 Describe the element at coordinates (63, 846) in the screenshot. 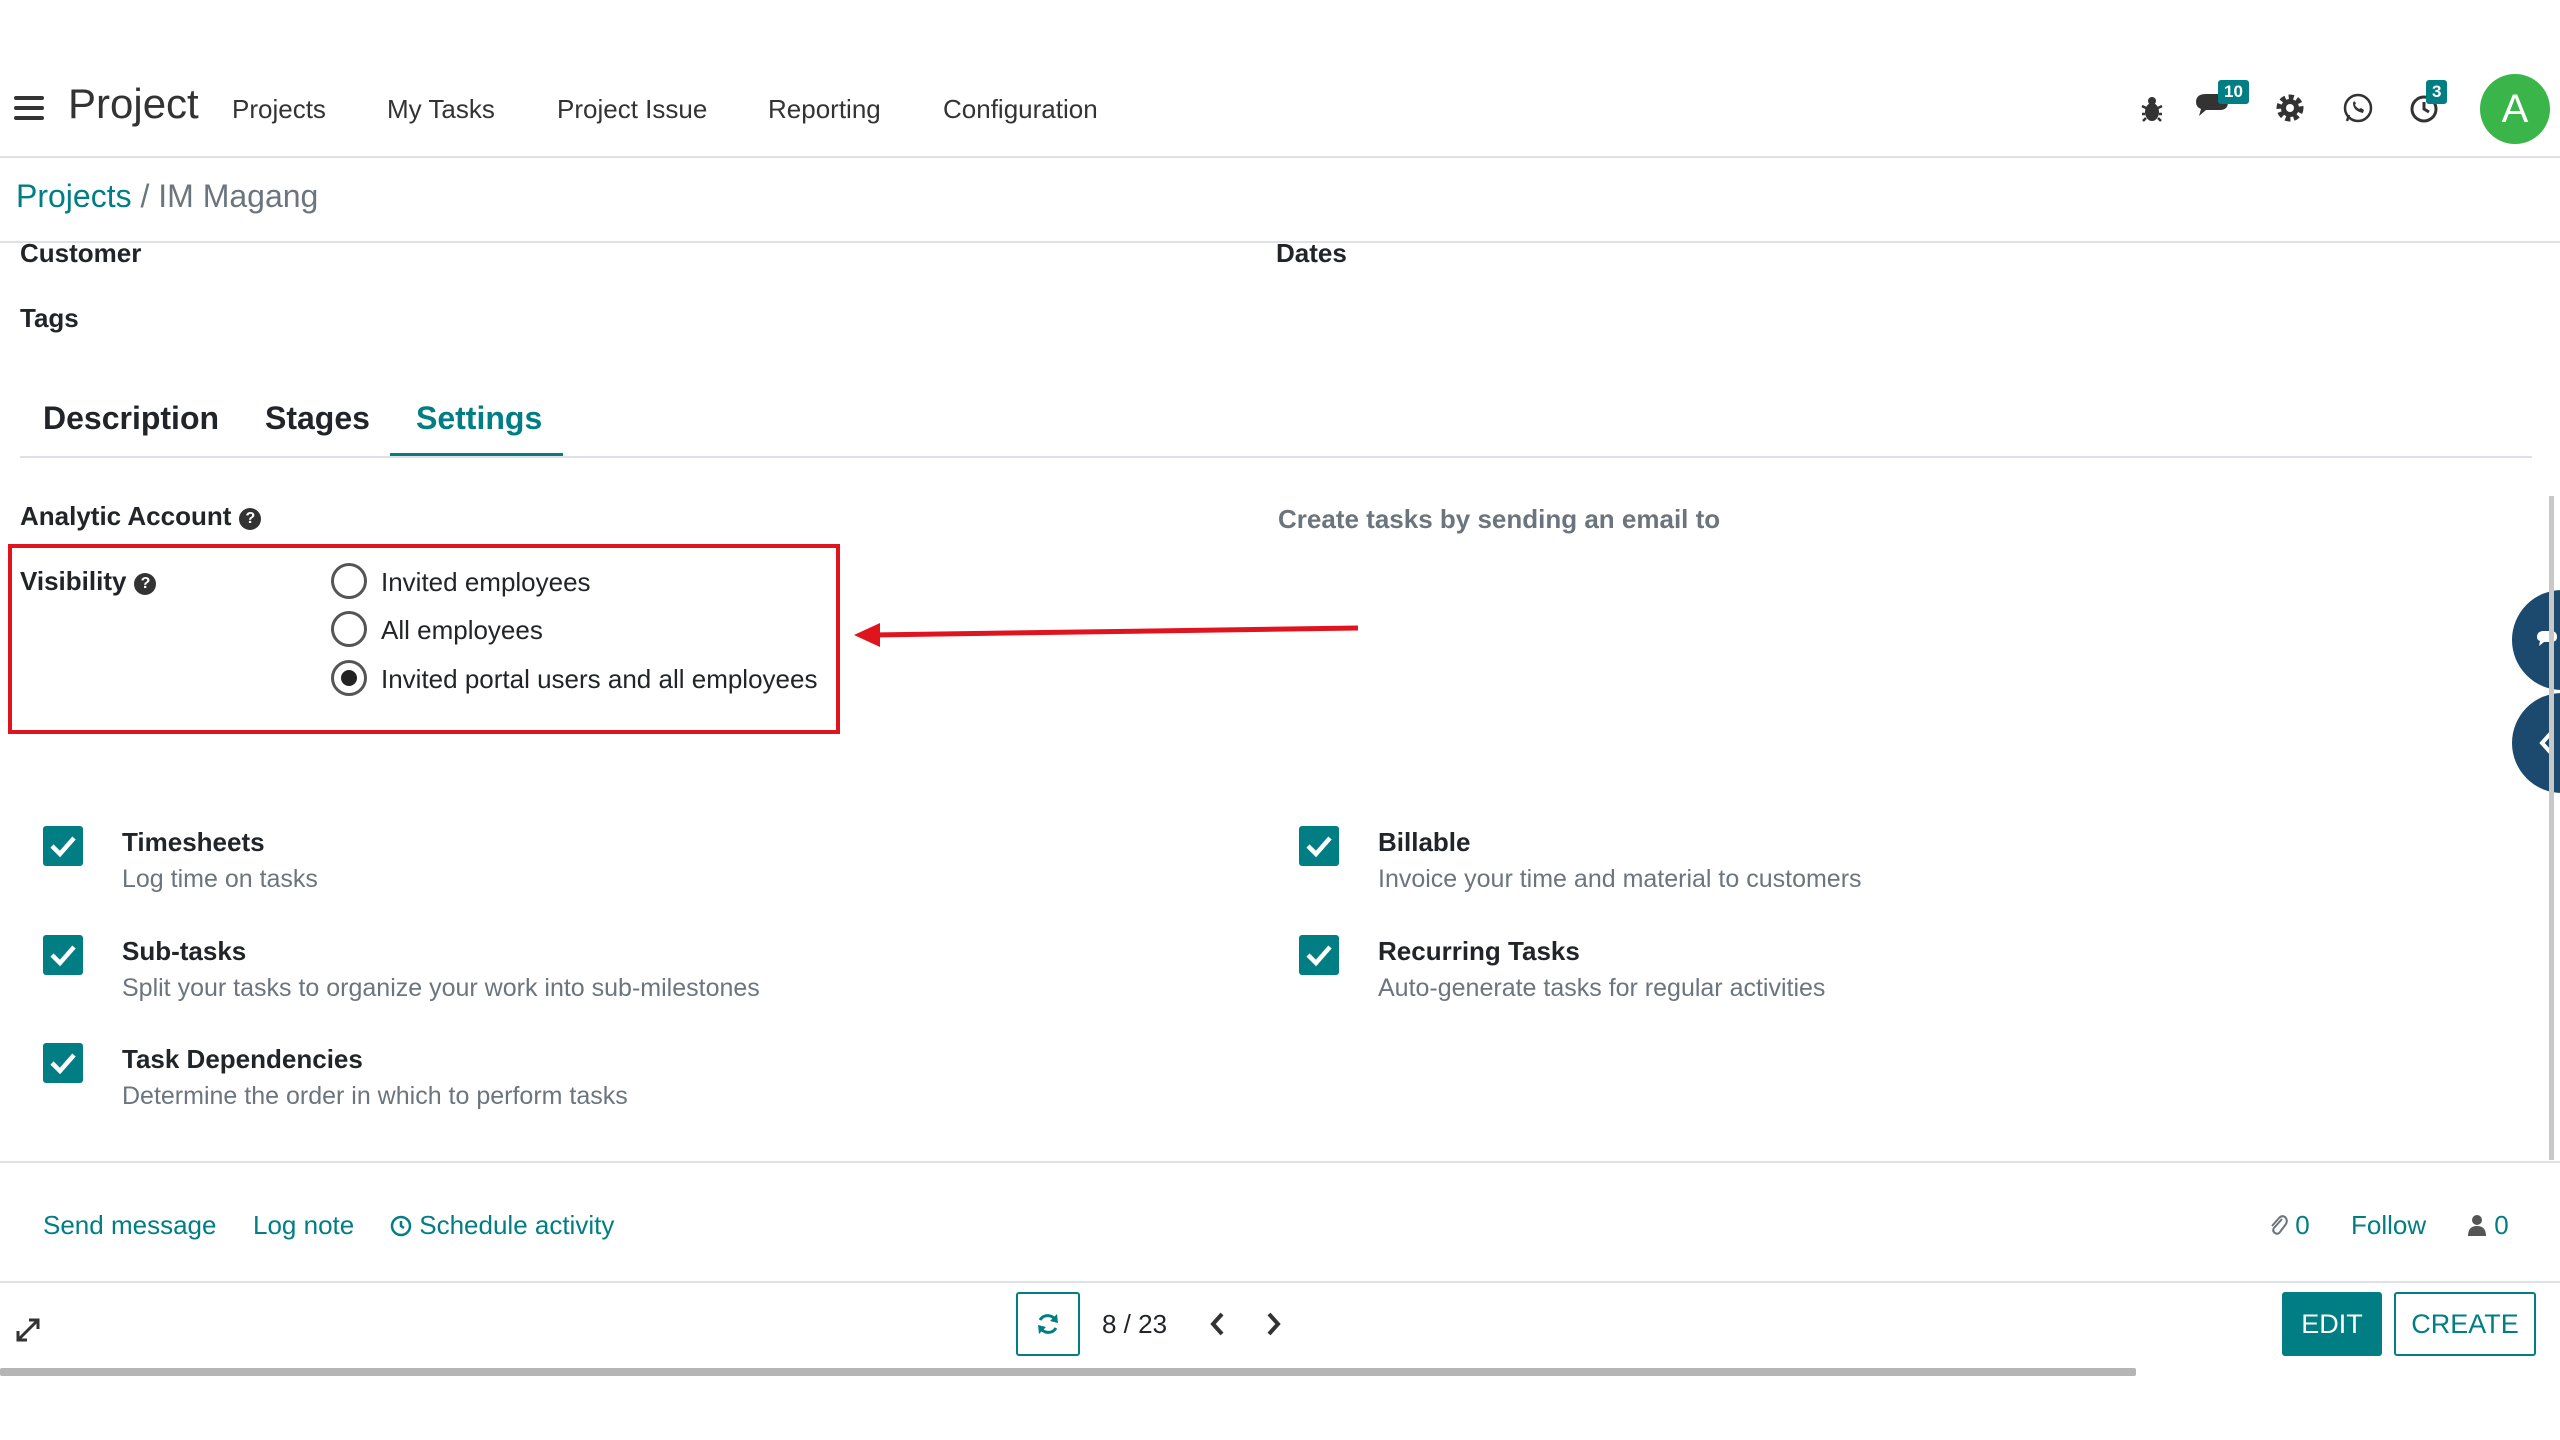

I see `timesheets-checkbox` at that location.